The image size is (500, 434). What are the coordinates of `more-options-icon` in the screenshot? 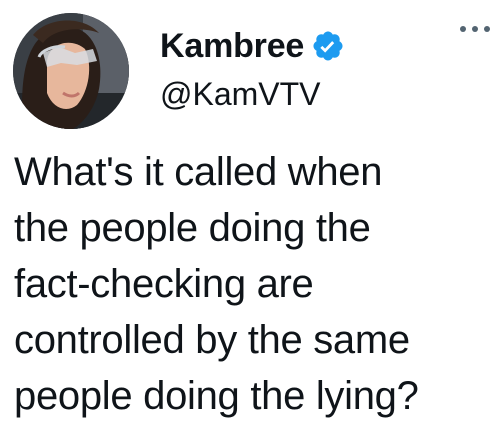 It's located at (475, 29).